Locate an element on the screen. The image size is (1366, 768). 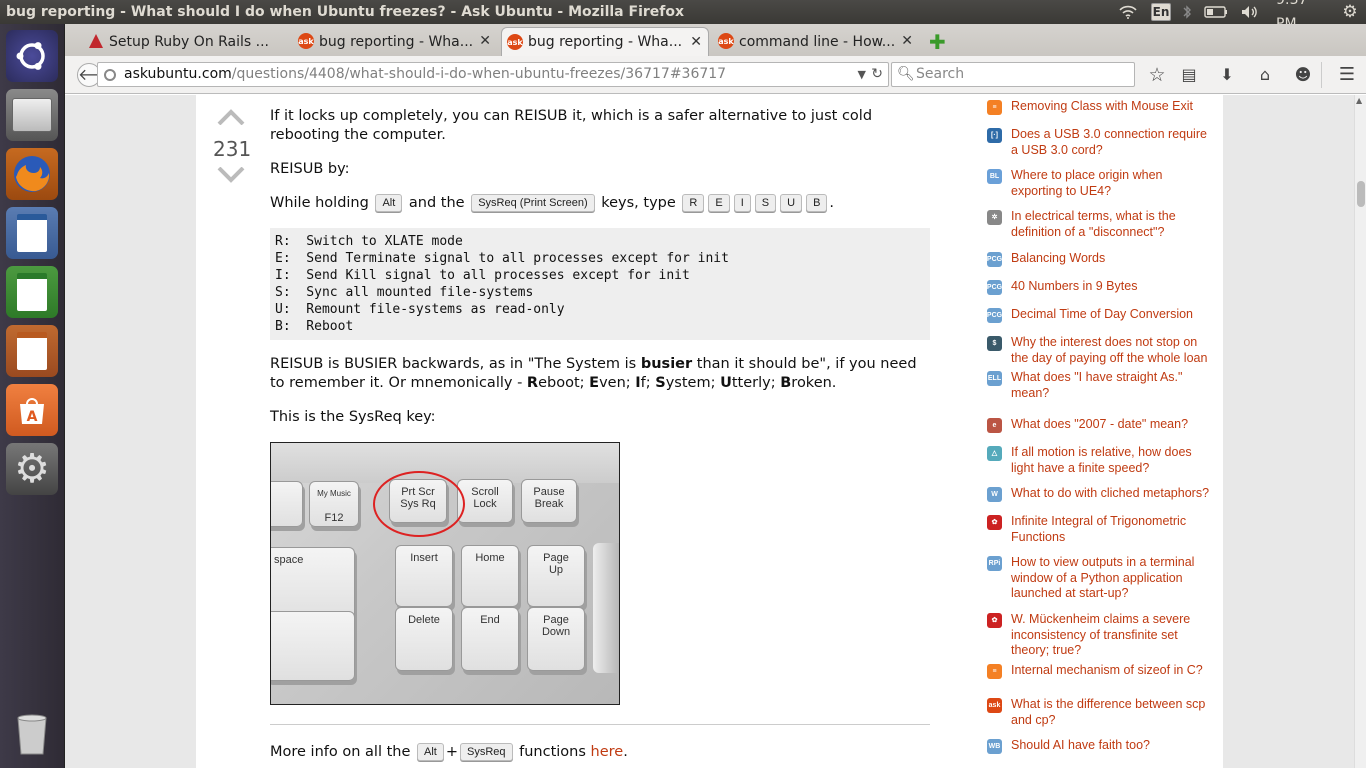
upvote-arrow-icon is located at coordinates (231, 119).